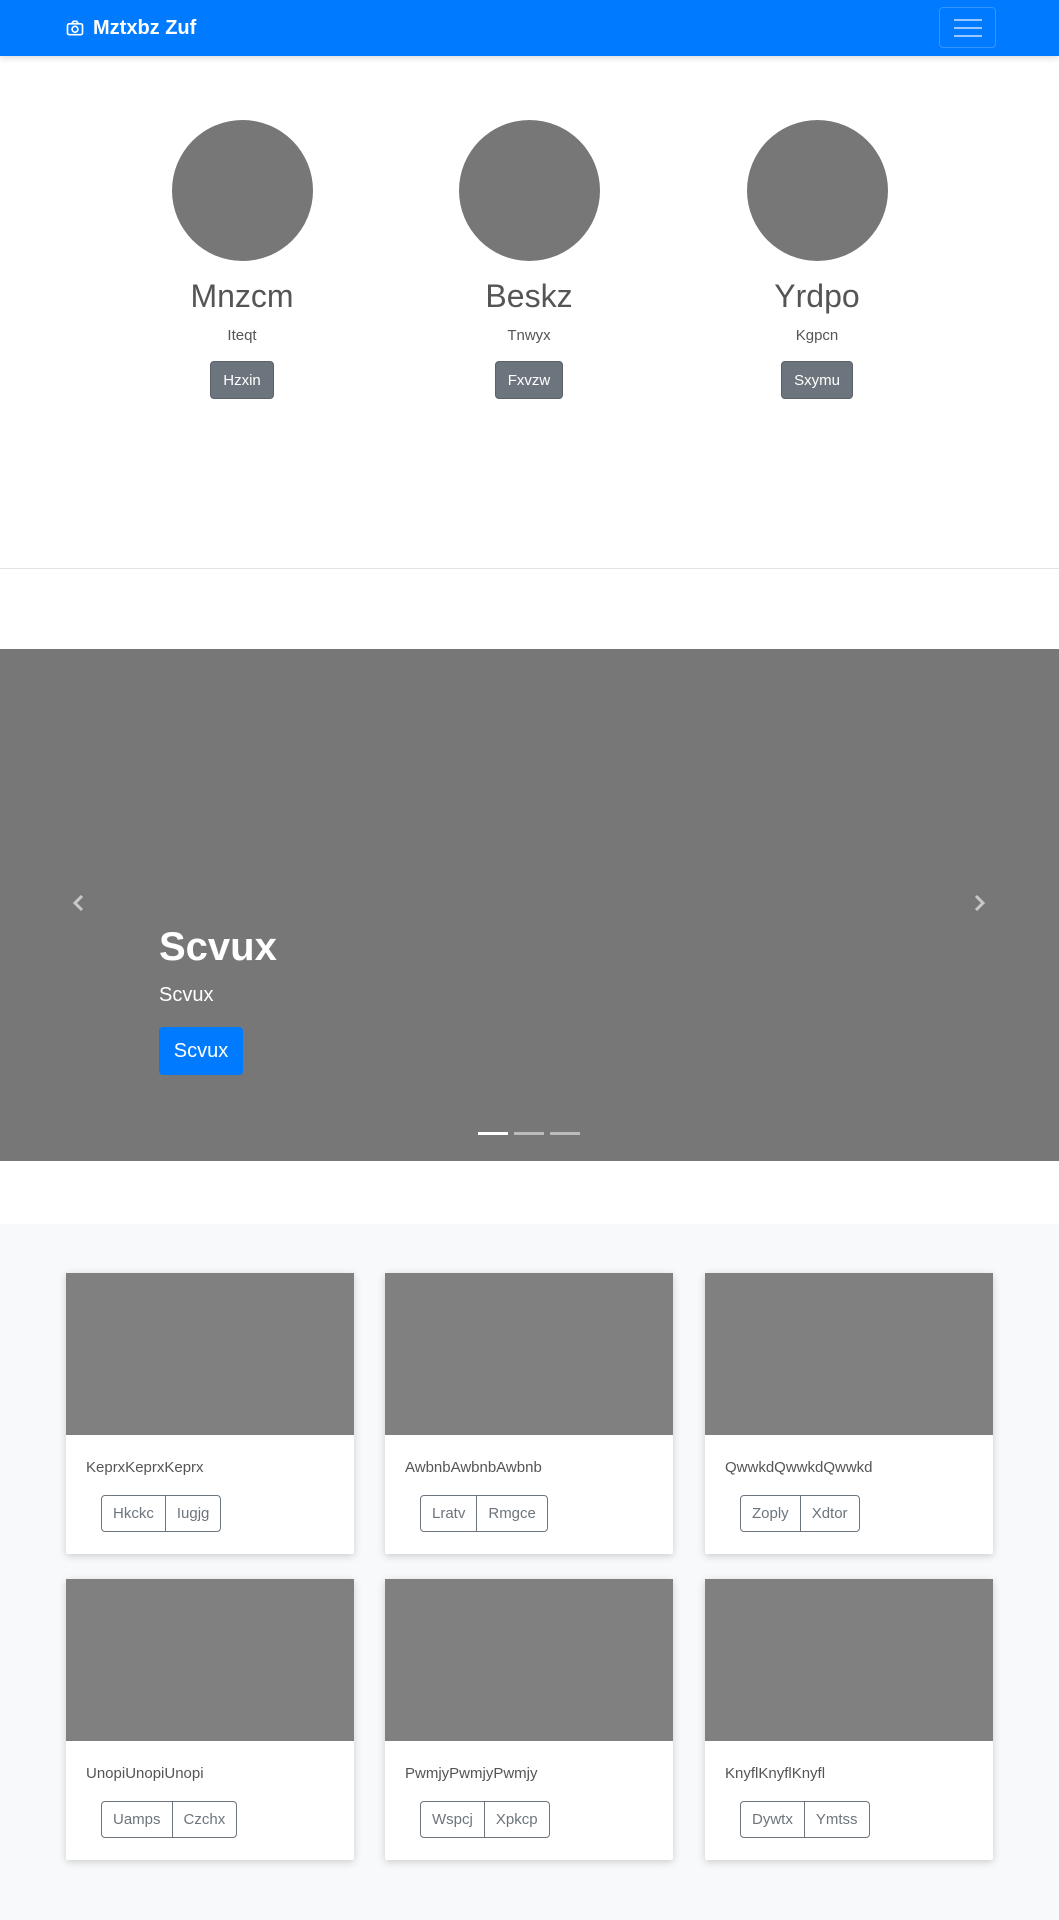 This screenshot has height=1920, width=1059. I want to click on member-name: Mnzcm, so click(242, 296).